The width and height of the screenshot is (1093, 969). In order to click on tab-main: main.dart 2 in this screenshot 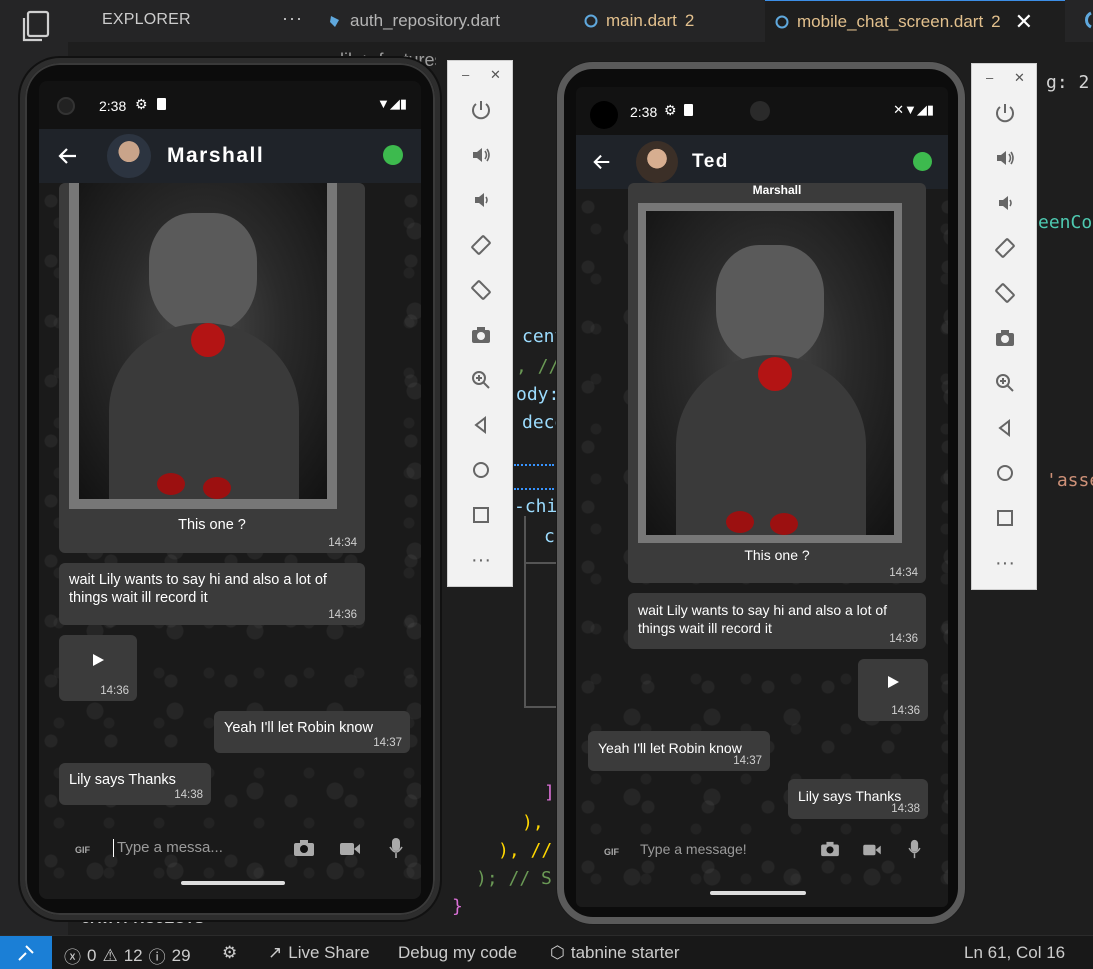, I will do `click(662, 21)`.